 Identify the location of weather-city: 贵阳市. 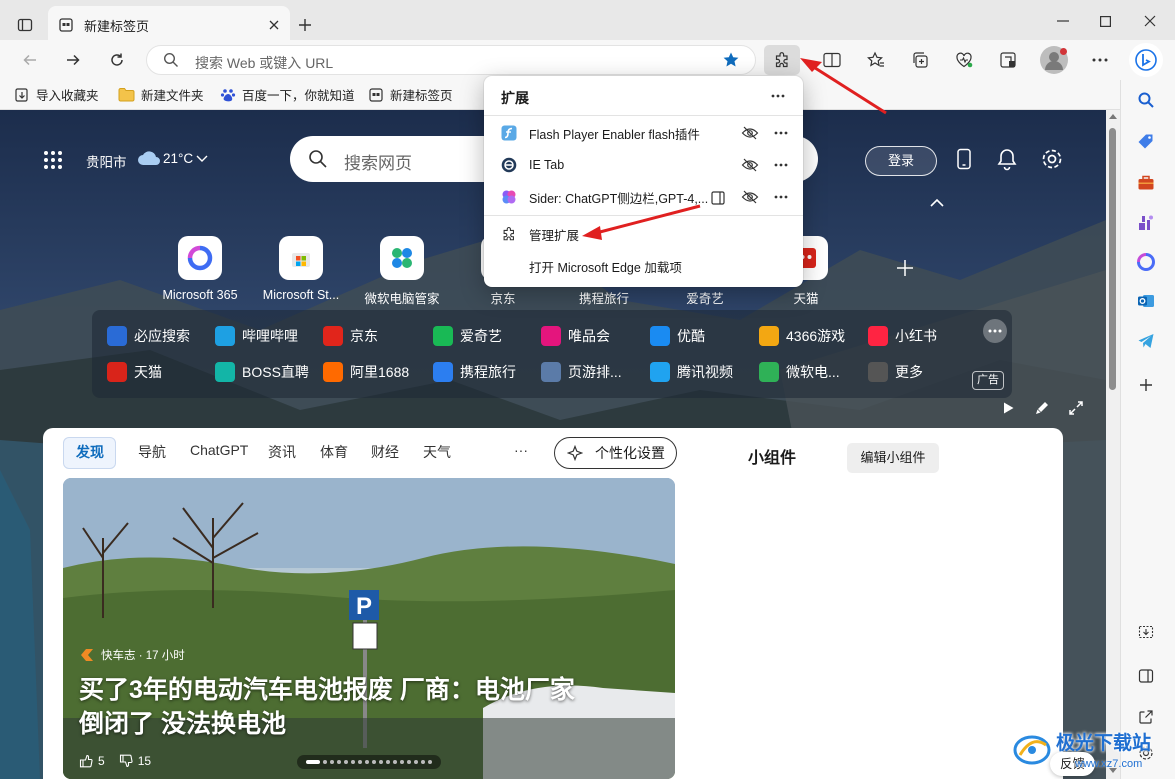
(106, 161).